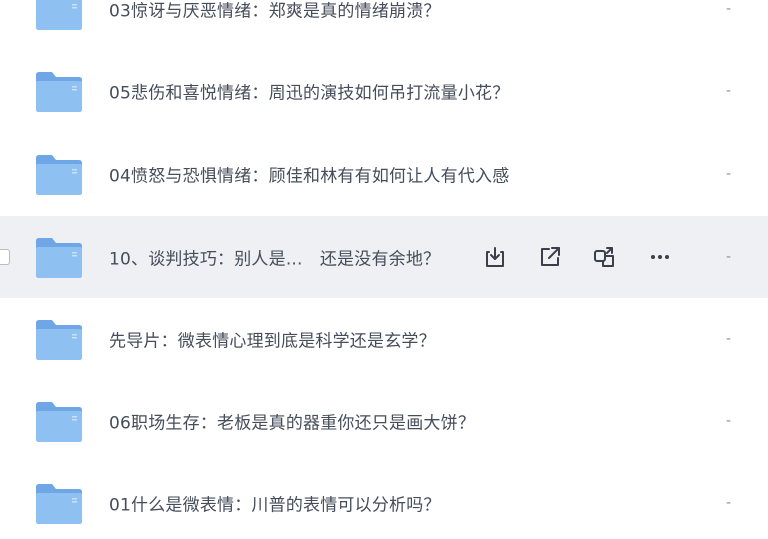 The image size is (768, 539). I want to click on file-name: 10、谈判技巧：别人是... 还是没有余地？, so click(274, 257).